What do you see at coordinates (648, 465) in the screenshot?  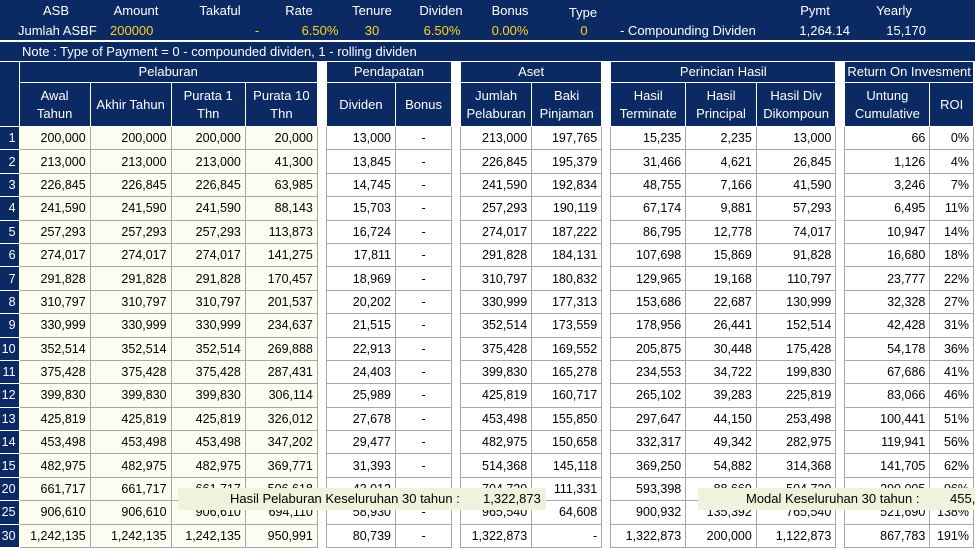 I see `cell-term: 369,250` at bounding box center [648, 465].